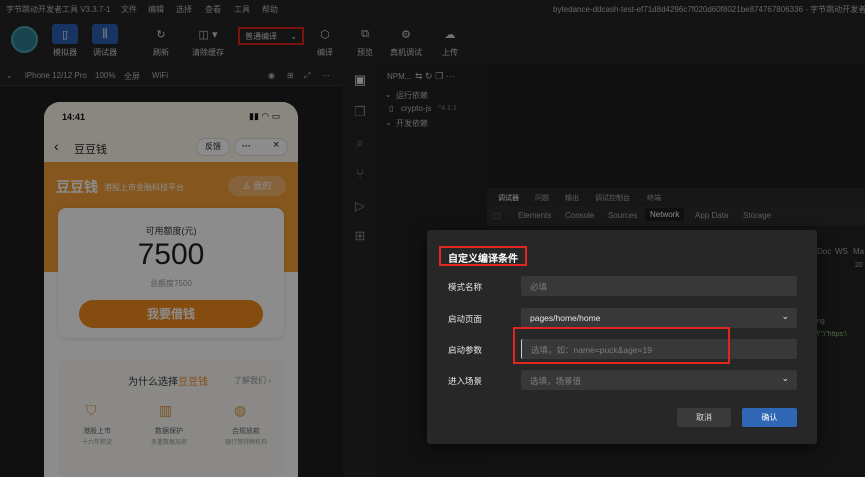 This screenshot has height=477, width=865. What do you see at coordinates (465, 350) in the screenshot?
I see `start-params-label: 启动参数` at bounding box center [465, 350].